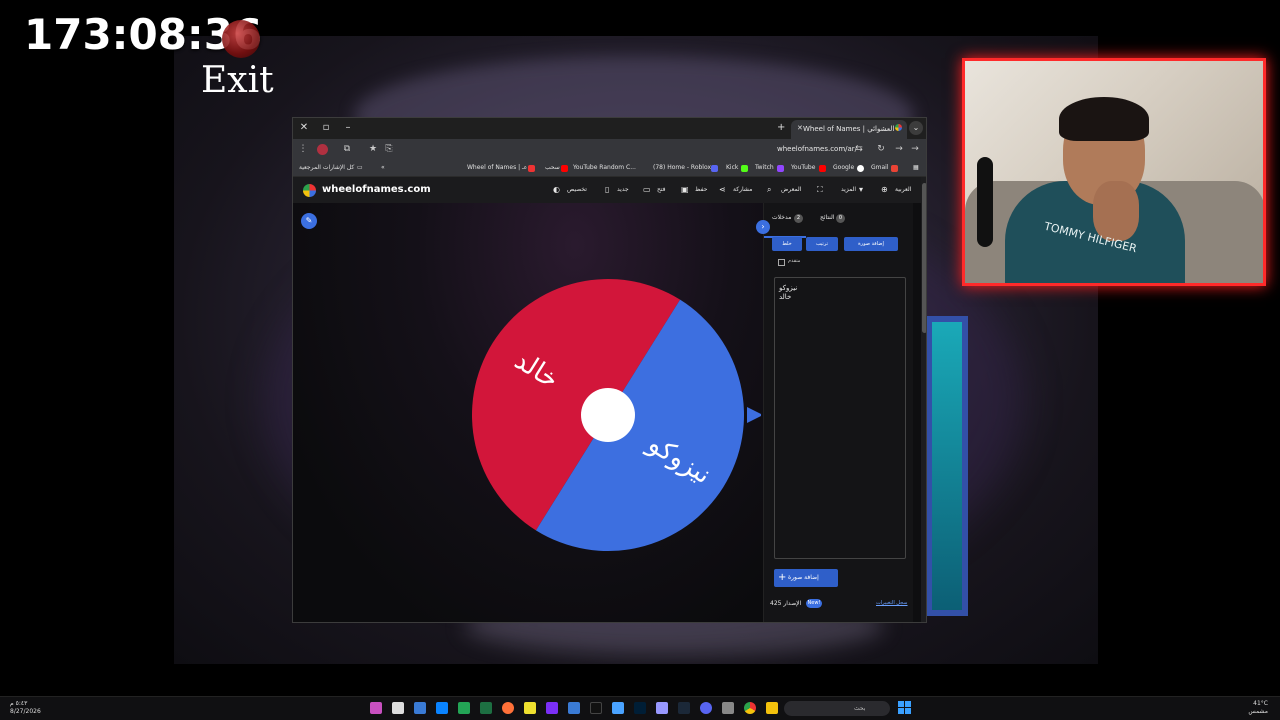 The image size is (1280, 720). What do you see at coordinates (837, 708) in the screenshot?
I see `taskbar-search: بحث` at bounding box center [837, 708].